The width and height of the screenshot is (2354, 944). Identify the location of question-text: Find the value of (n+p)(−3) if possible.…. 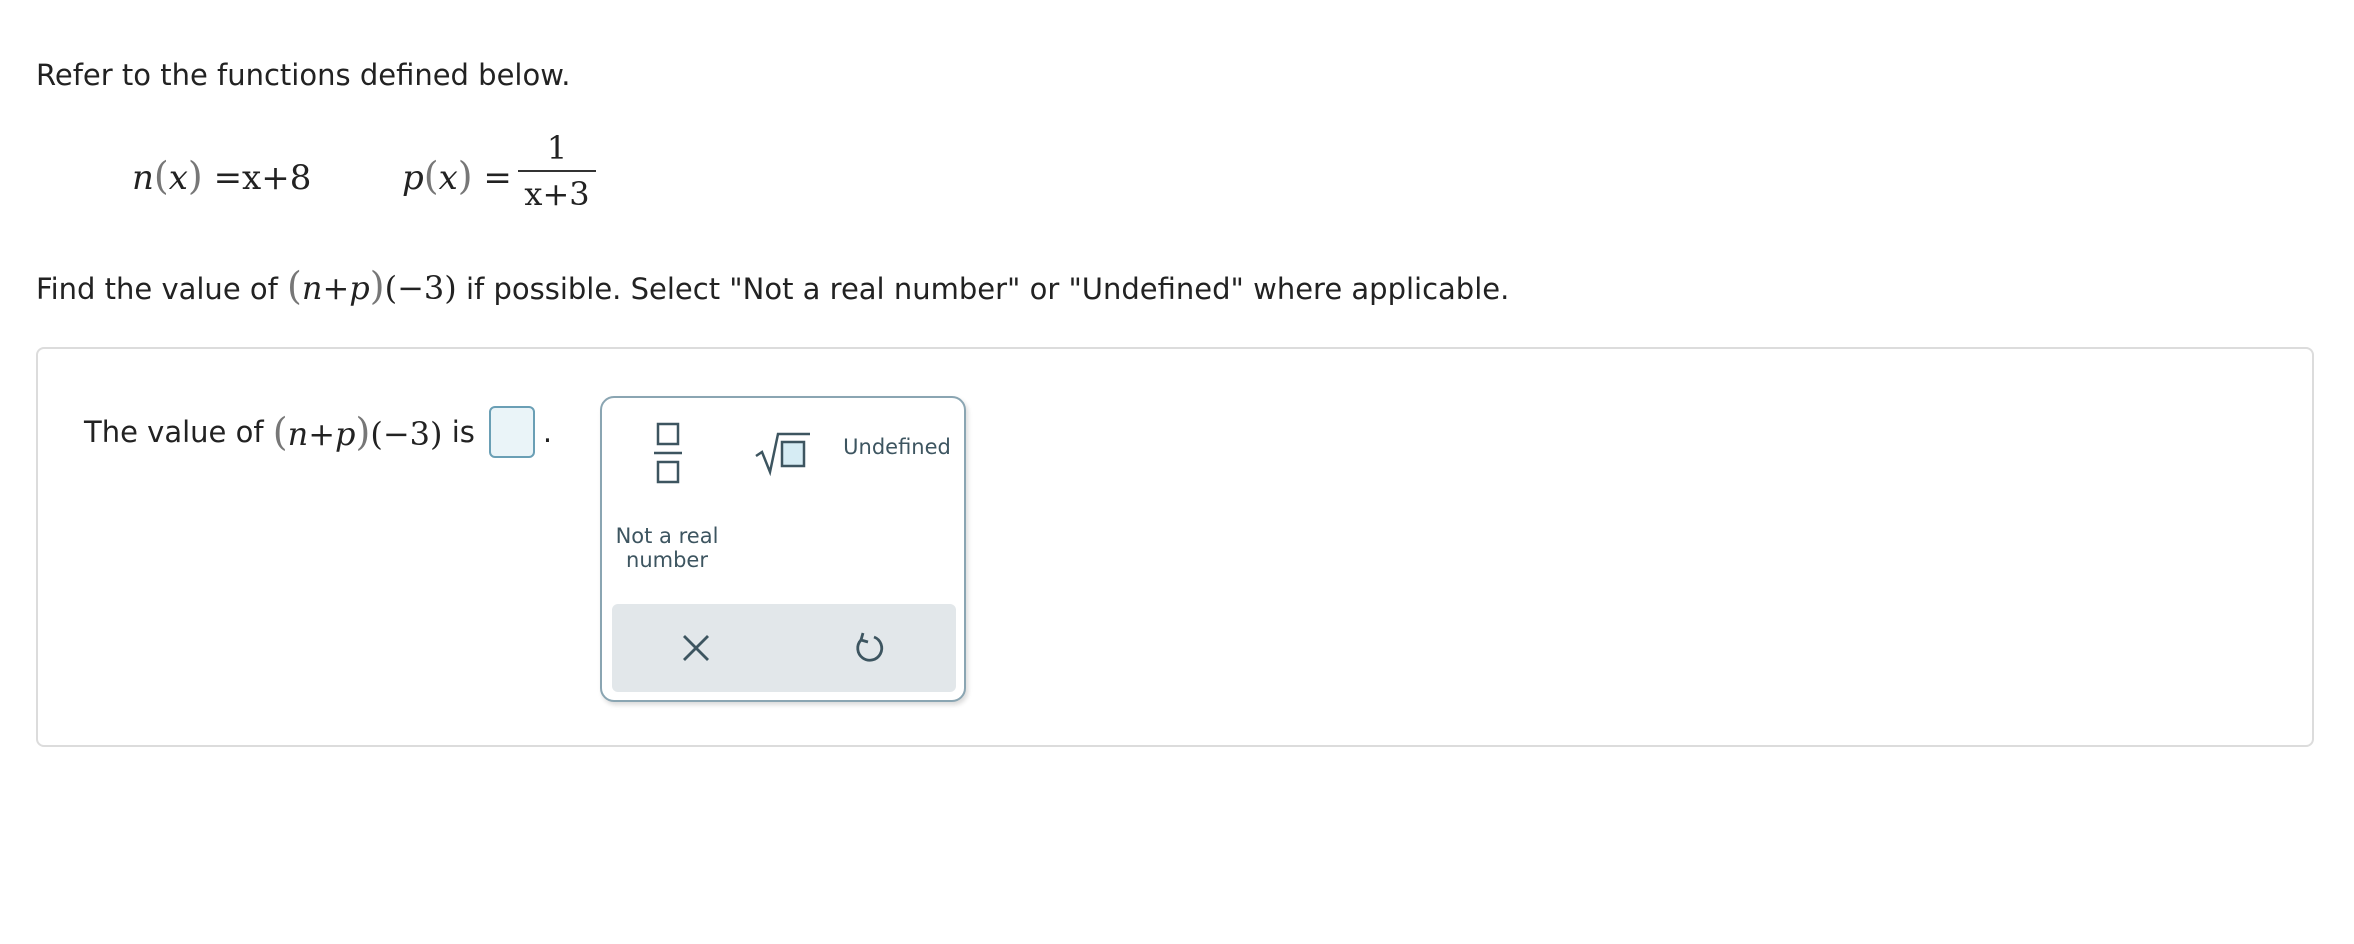
(773, 286).